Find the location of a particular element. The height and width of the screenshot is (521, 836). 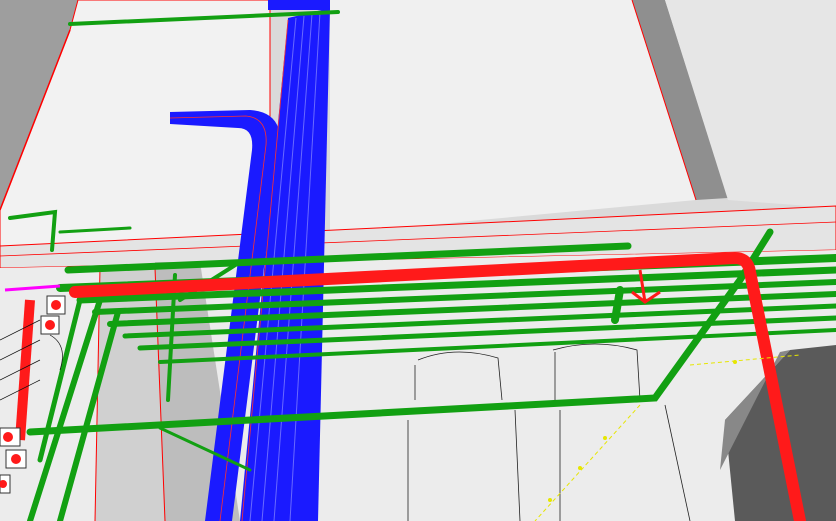

column-left is located at coordinates (130, 394).